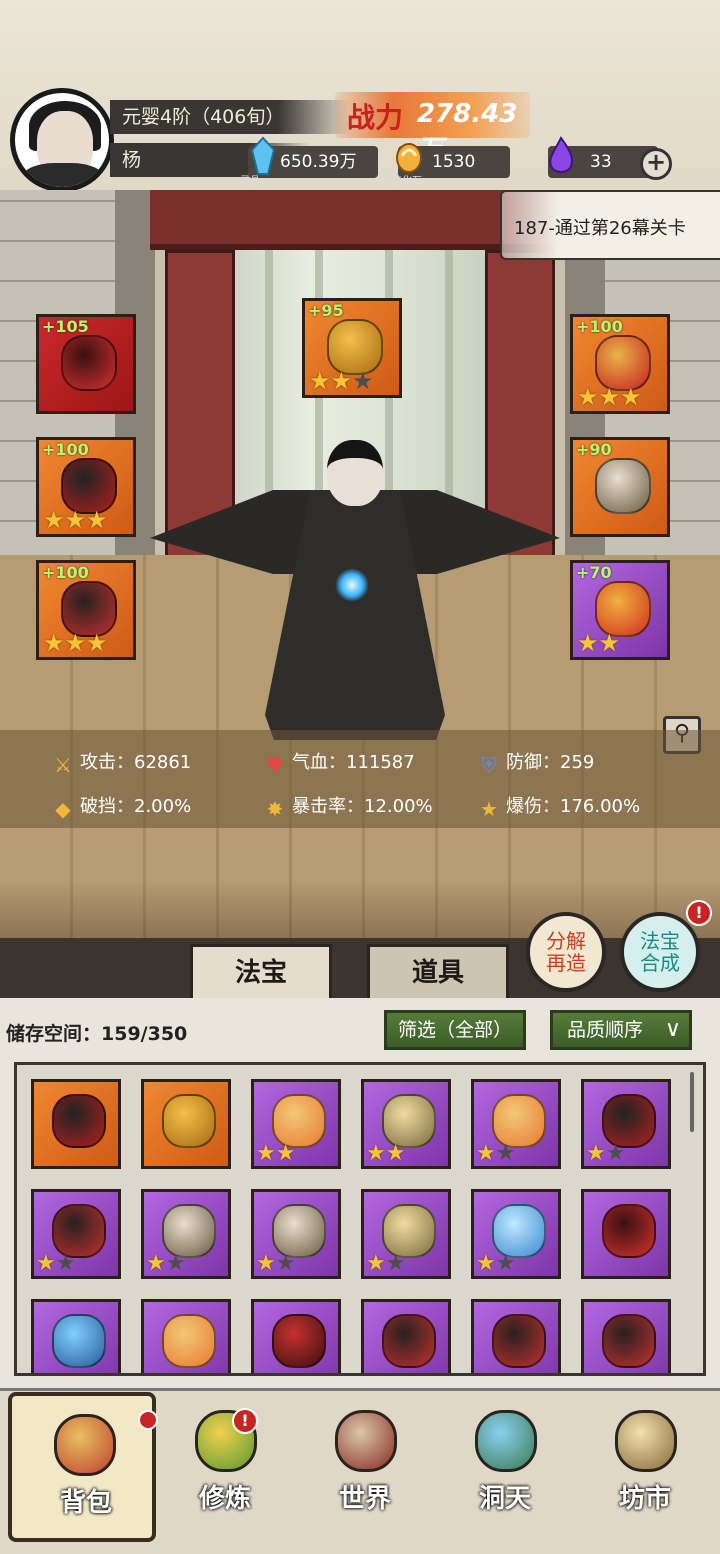 Image resolution: width=720 pixels, height=1554 pixels. I want to click on bag-dot-badge, so click(148, 1420).